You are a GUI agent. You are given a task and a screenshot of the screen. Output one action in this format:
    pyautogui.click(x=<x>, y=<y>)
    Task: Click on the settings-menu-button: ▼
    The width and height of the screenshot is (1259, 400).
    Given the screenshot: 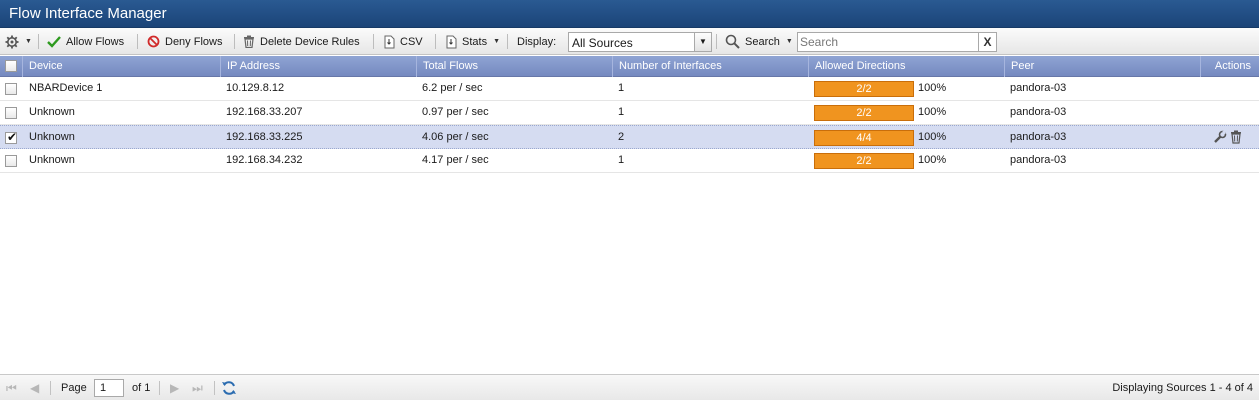 What is the action you would take?
    pyautogui.click(x=18, y=41)
    